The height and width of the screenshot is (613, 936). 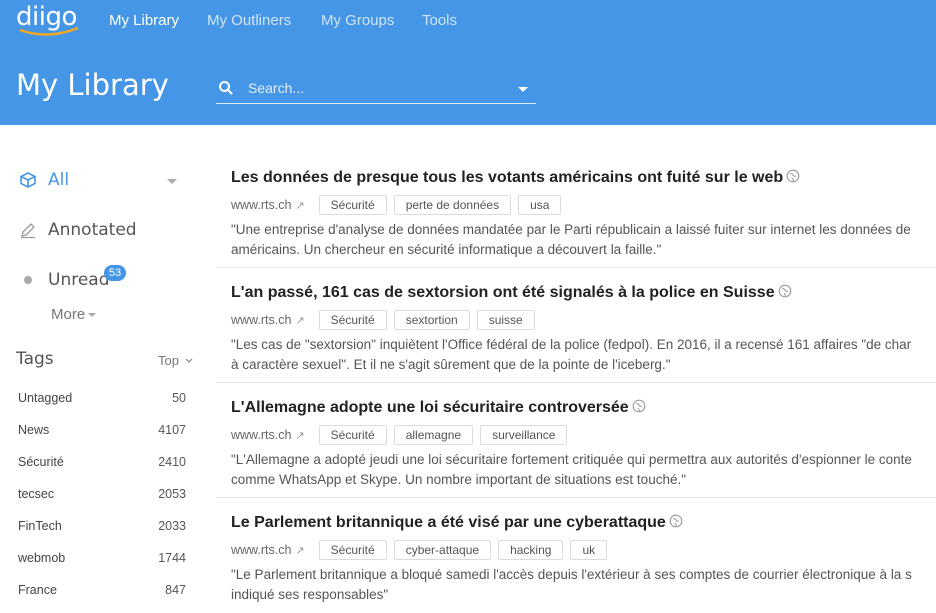 I want to click on tag-count: 4107, so click(x=172, y=430).